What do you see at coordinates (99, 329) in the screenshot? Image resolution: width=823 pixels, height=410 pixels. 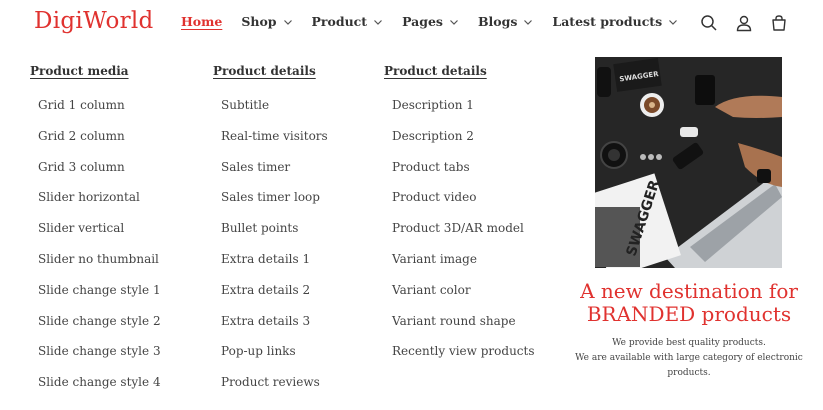 I see `menu-link: Slide change style 2` at bounding box center [99, 329].